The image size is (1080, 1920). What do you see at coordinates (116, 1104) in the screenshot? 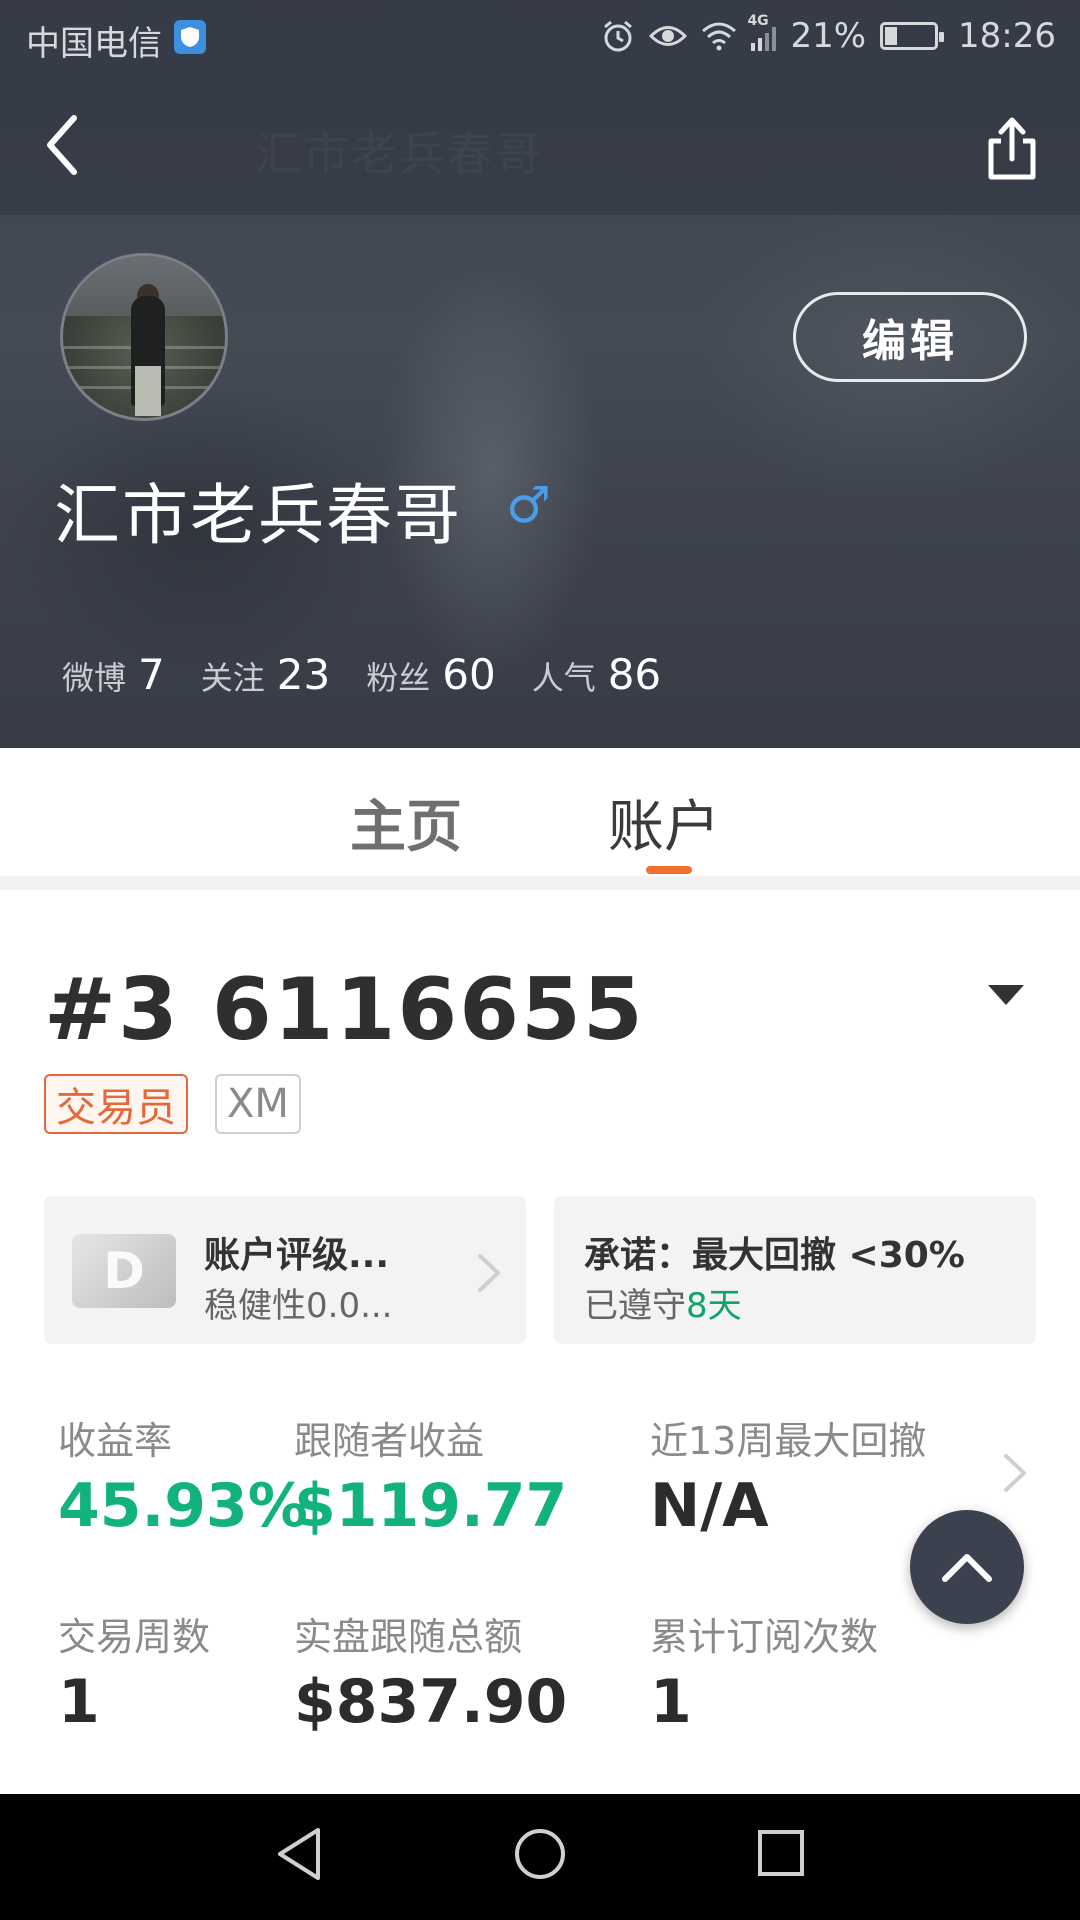
I see `trader-tag: 交易员` at bounding box center [116, 1104].